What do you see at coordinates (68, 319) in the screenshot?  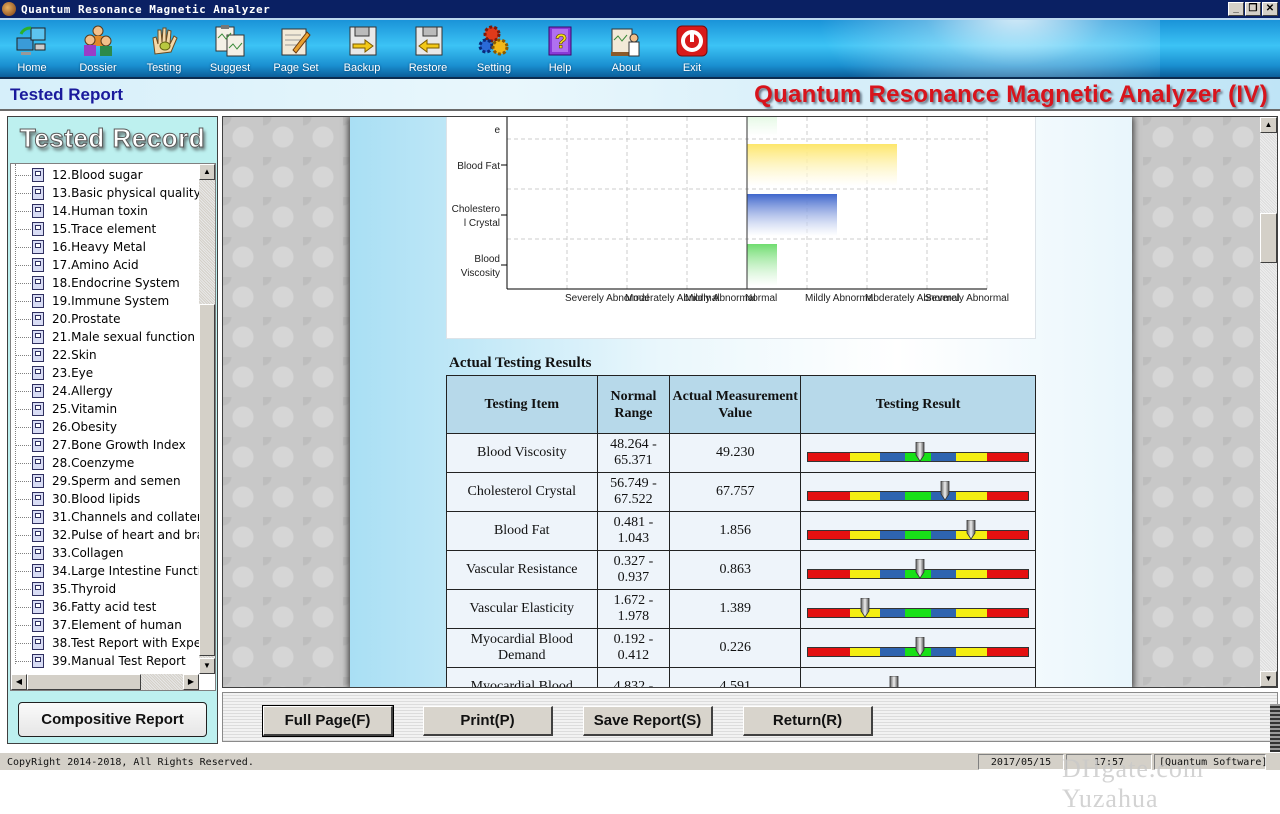 I see `tree-item: 20.Prostate` at bounding box center [68, 319].